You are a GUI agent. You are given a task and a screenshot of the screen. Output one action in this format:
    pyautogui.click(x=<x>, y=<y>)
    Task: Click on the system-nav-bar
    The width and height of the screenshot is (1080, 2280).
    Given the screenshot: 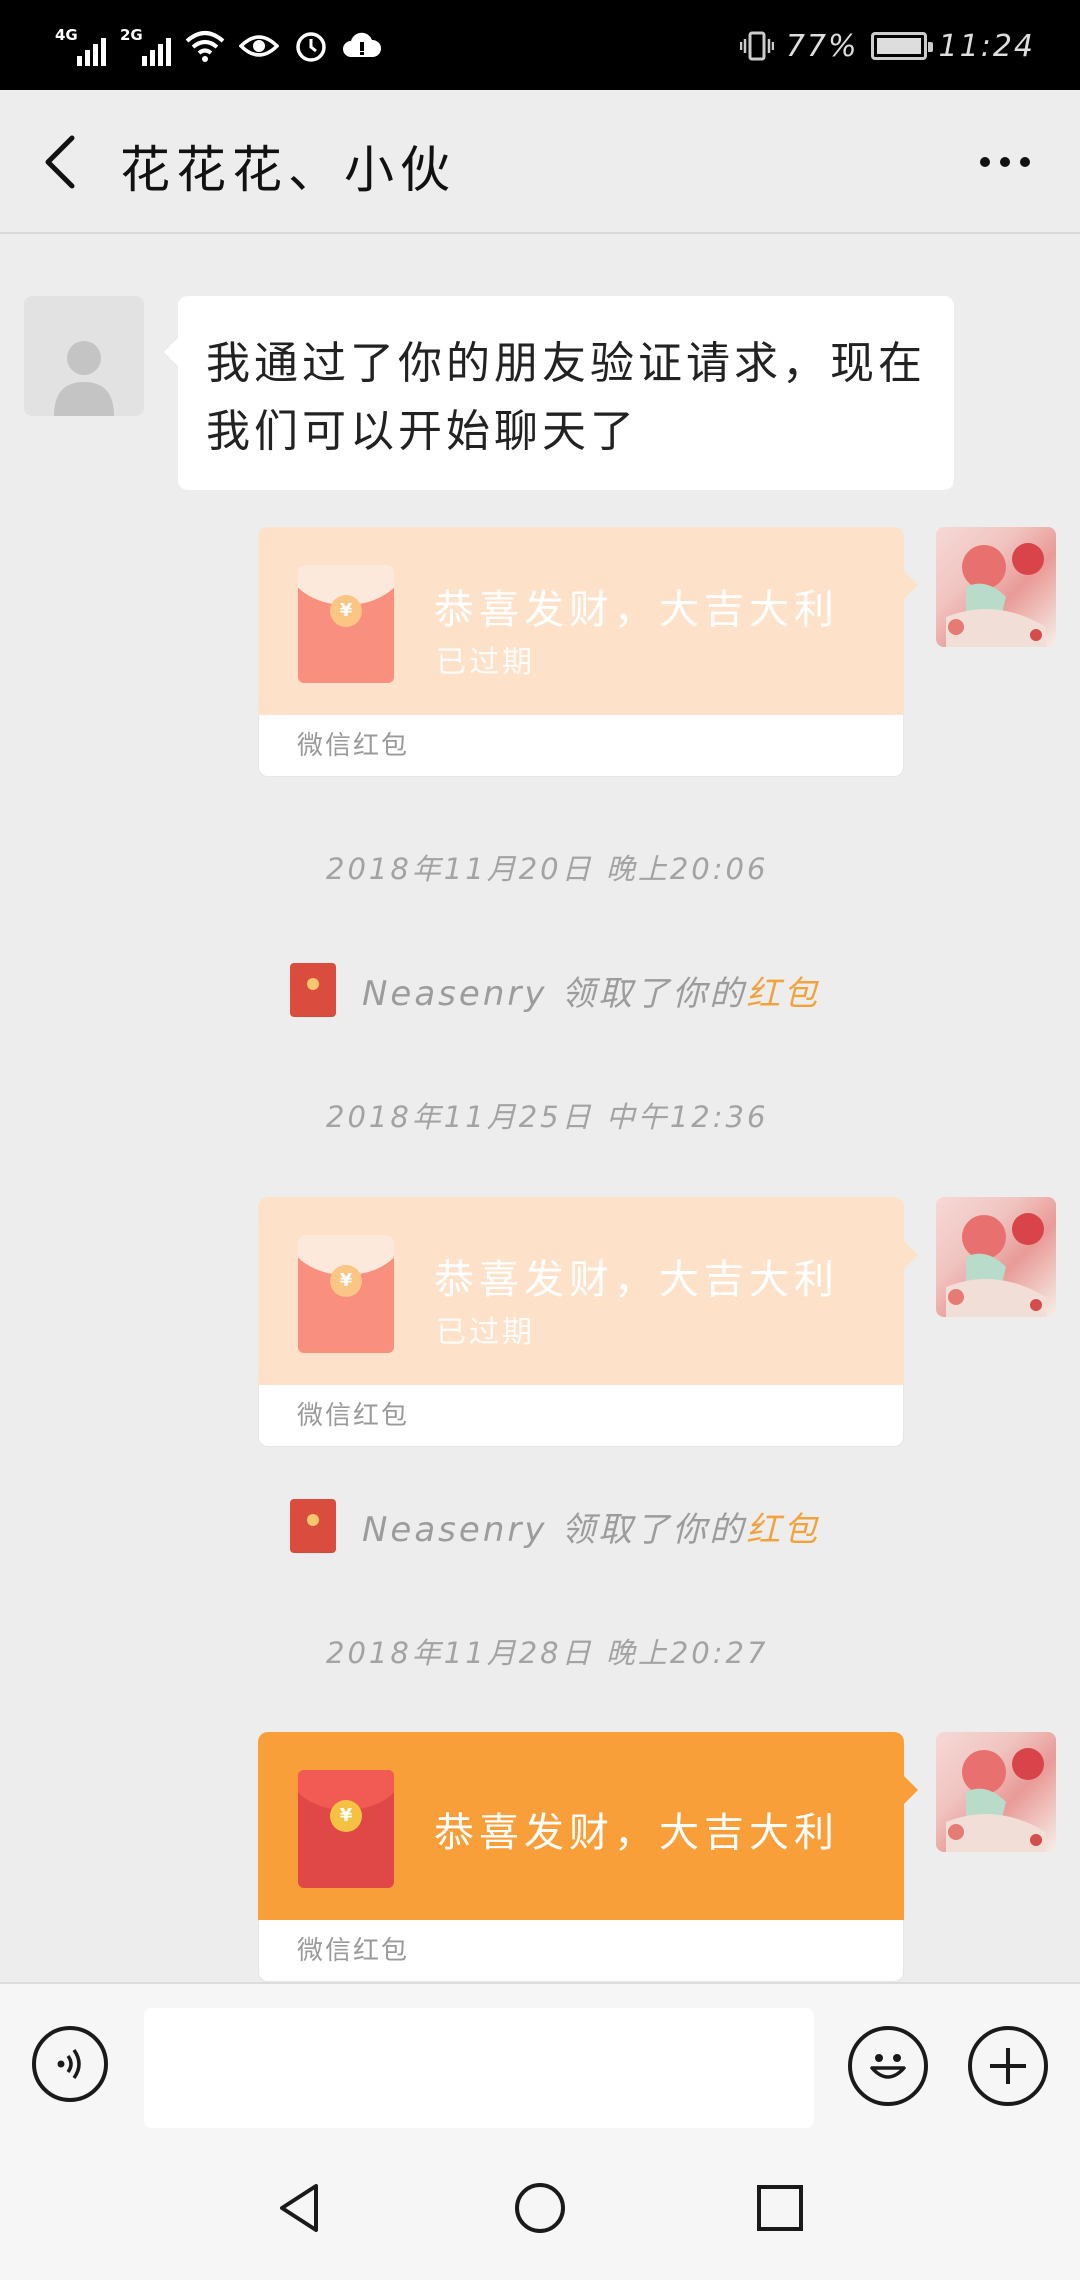 What is the action you would take?
    pyautogui.click(x=540, y=2205)
    